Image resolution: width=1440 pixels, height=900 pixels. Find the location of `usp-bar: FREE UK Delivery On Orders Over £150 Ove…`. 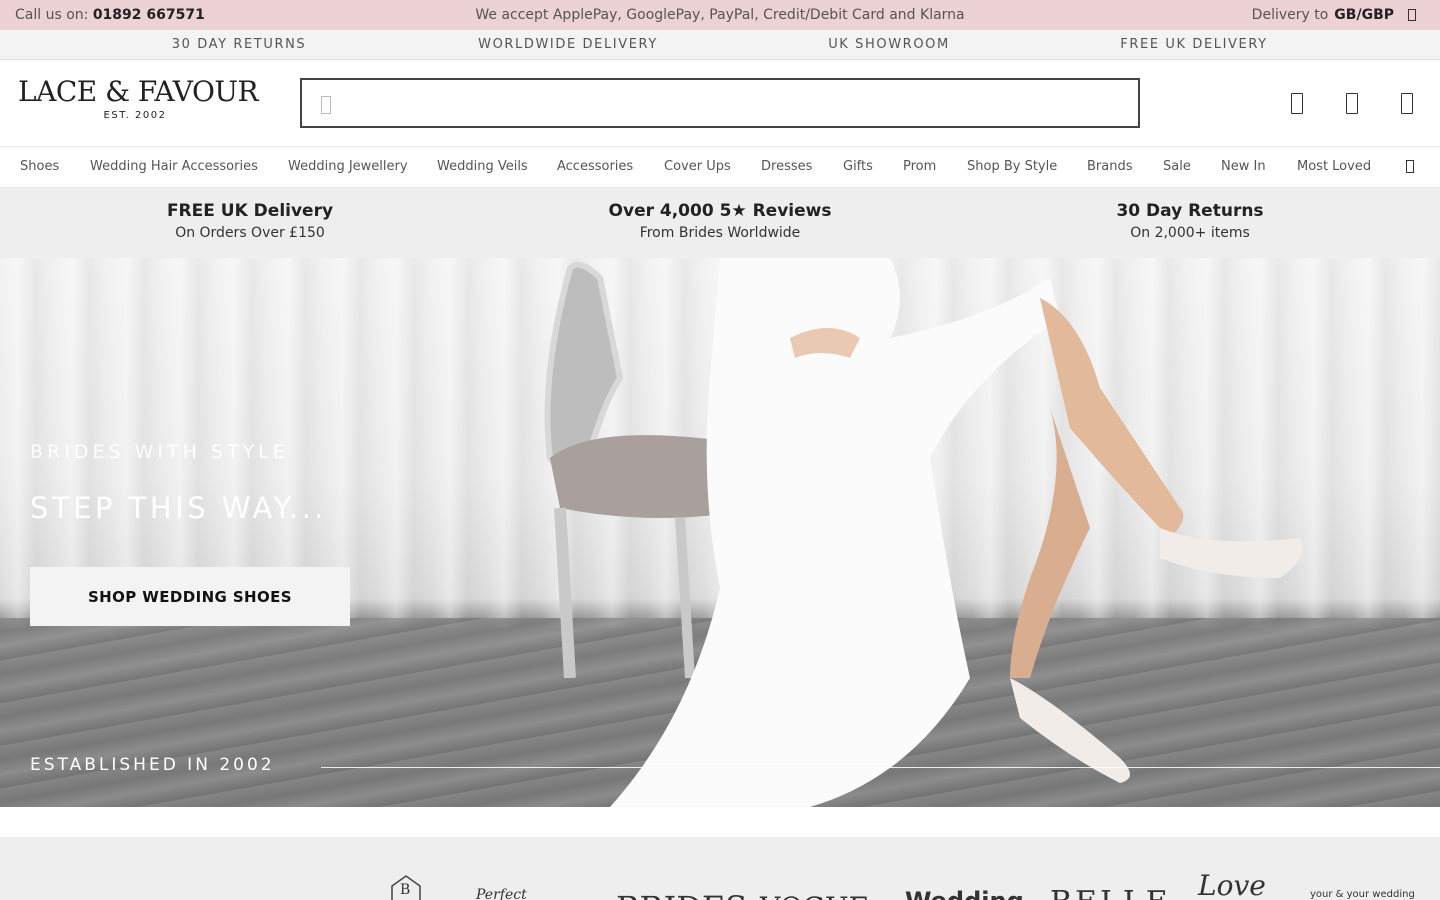

usp-bar: FREE UK Delivery On Orders Over £150 Ove… is located at coordinates (720, 223).